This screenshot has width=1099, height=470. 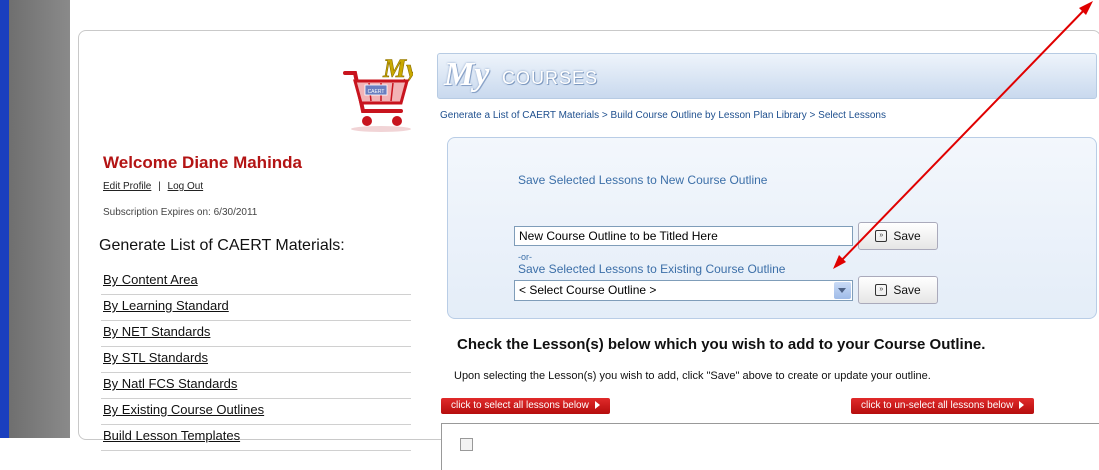 I want to click on annotation-arrow, so click(x=963, y=135).